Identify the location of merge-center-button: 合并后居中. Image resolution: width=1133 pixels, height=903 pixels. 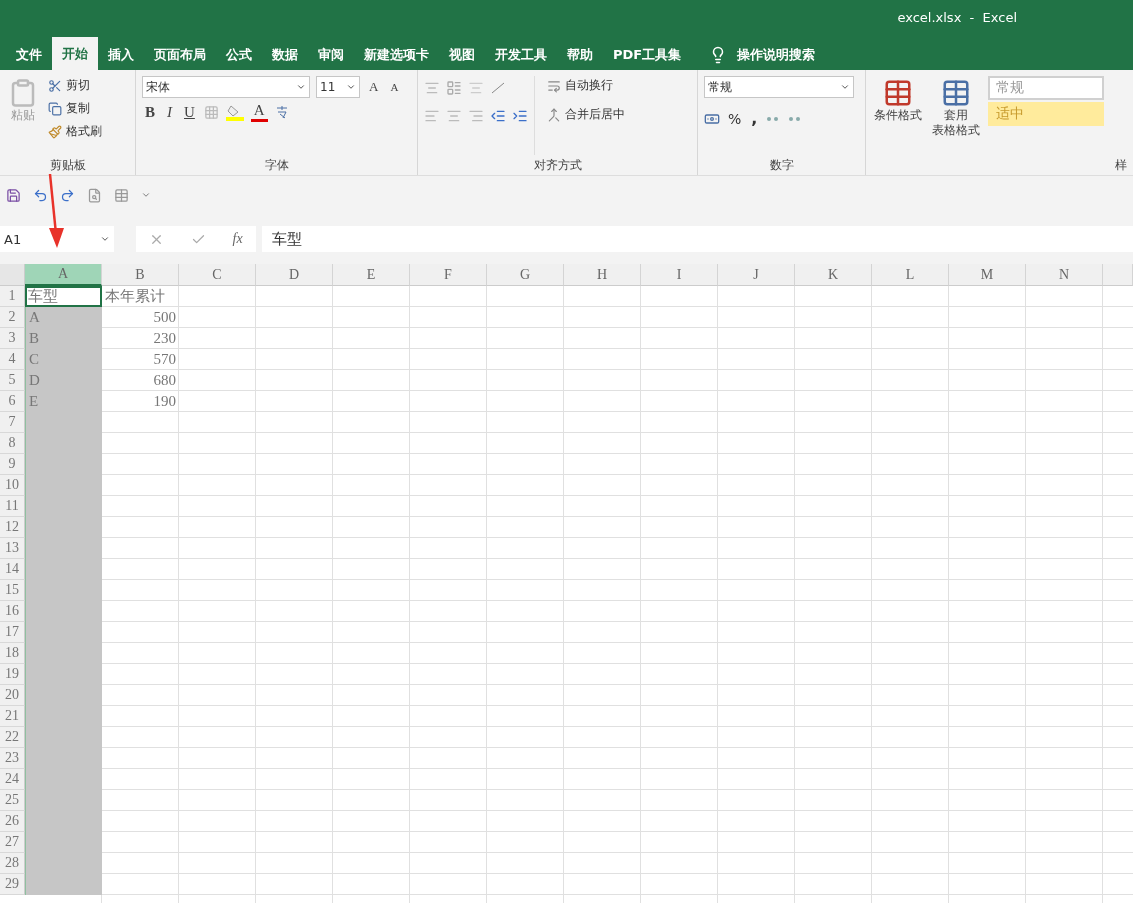
(586, 114).